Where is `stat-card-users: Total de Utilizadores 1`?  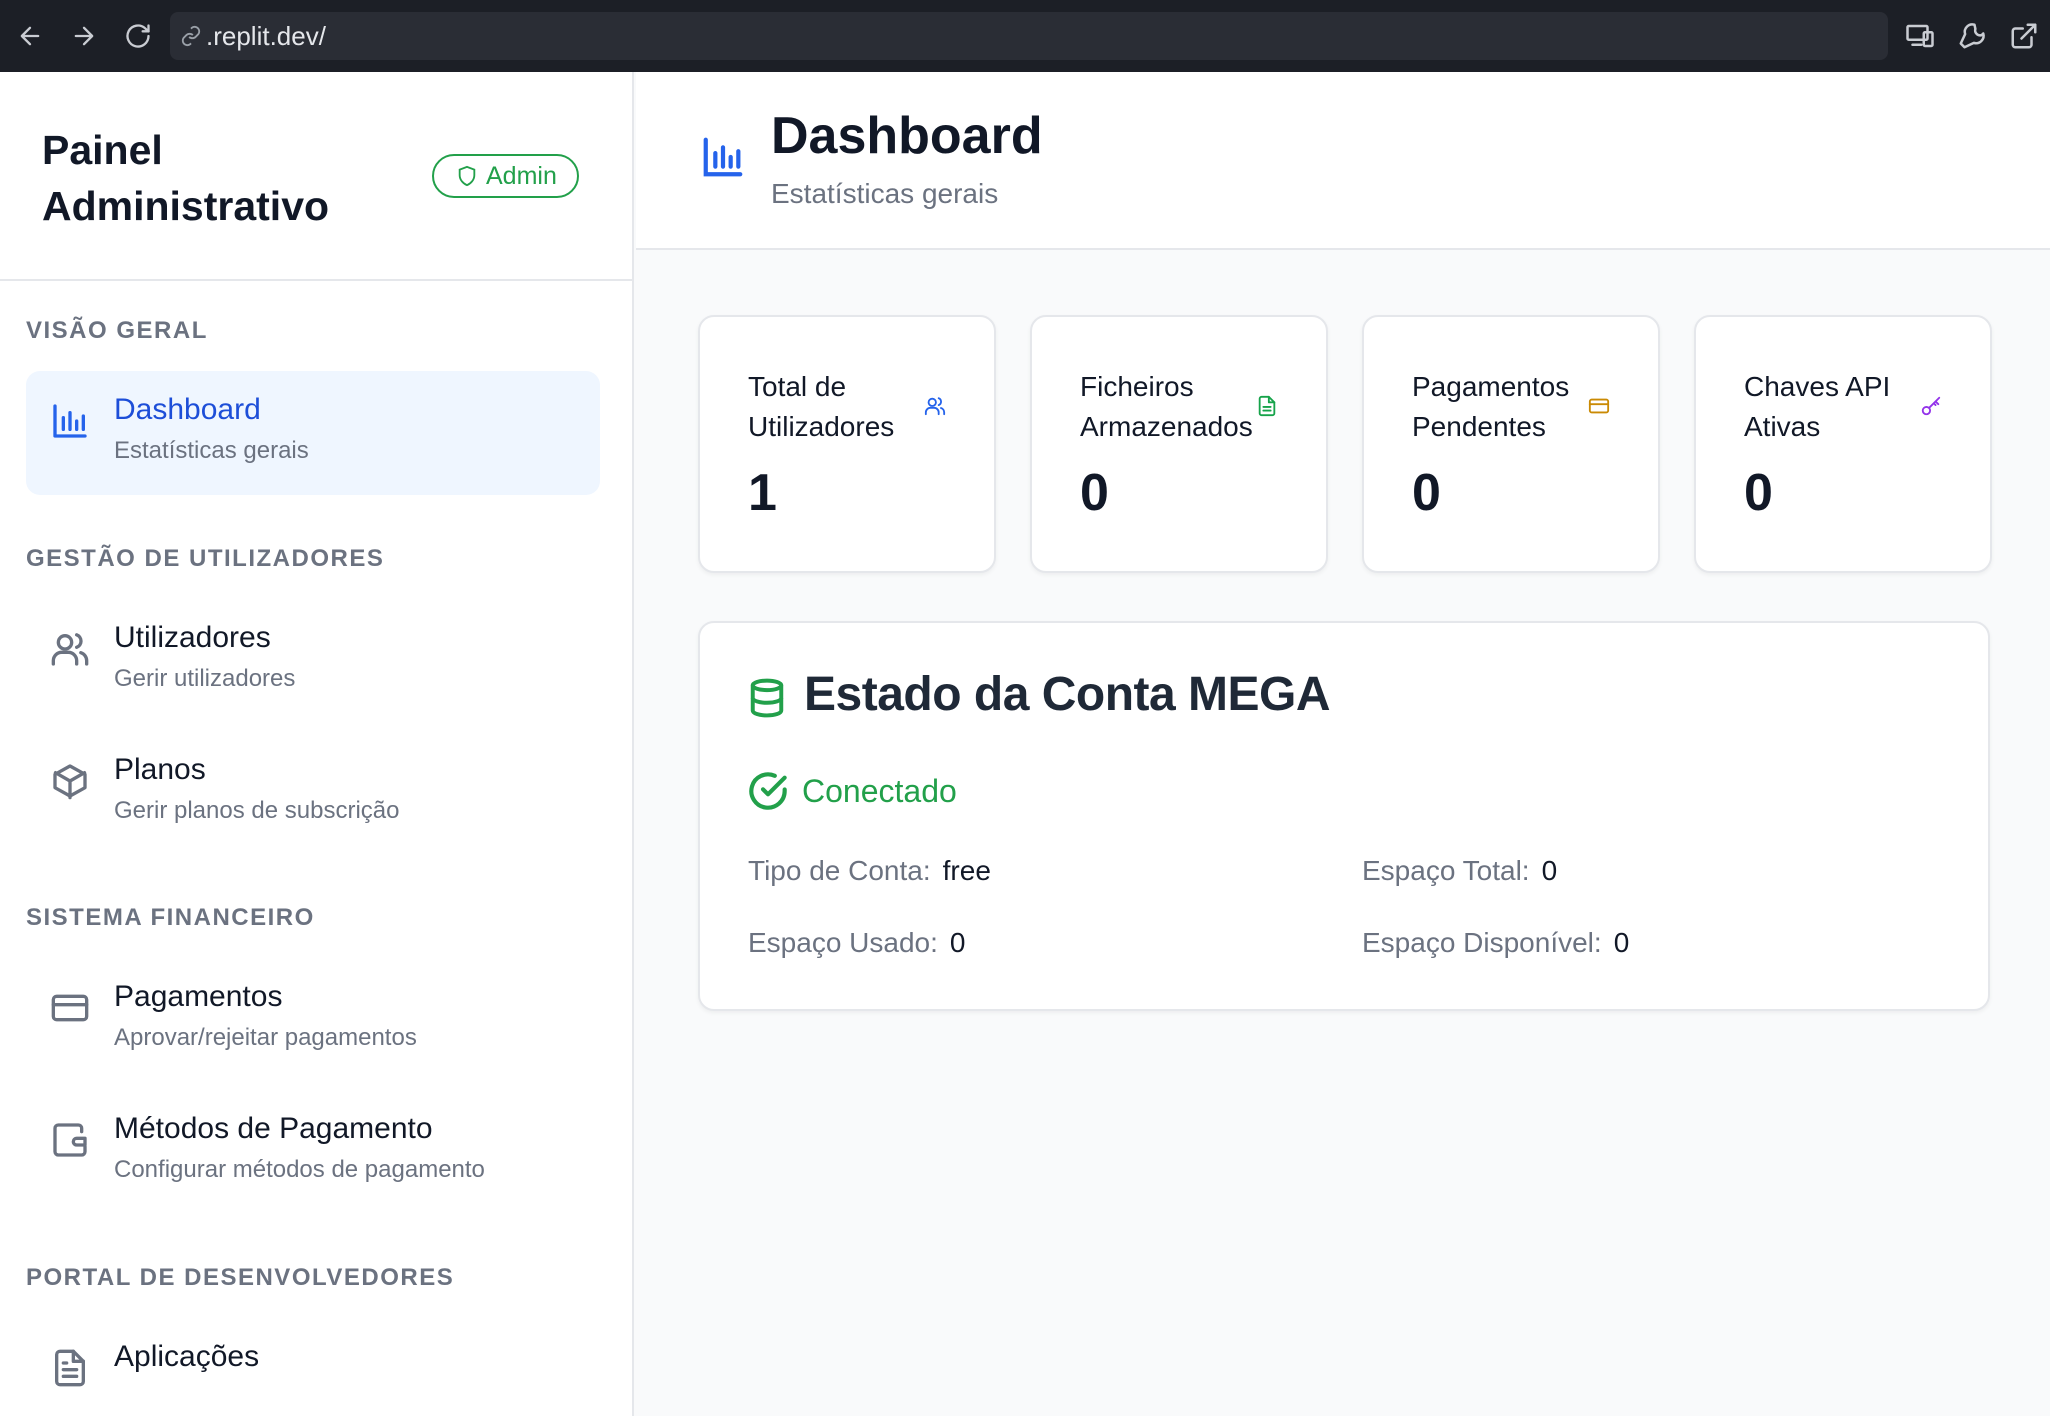 stat-card-users: Total de Utilizadores 1 is located at coordinates (847, 444).